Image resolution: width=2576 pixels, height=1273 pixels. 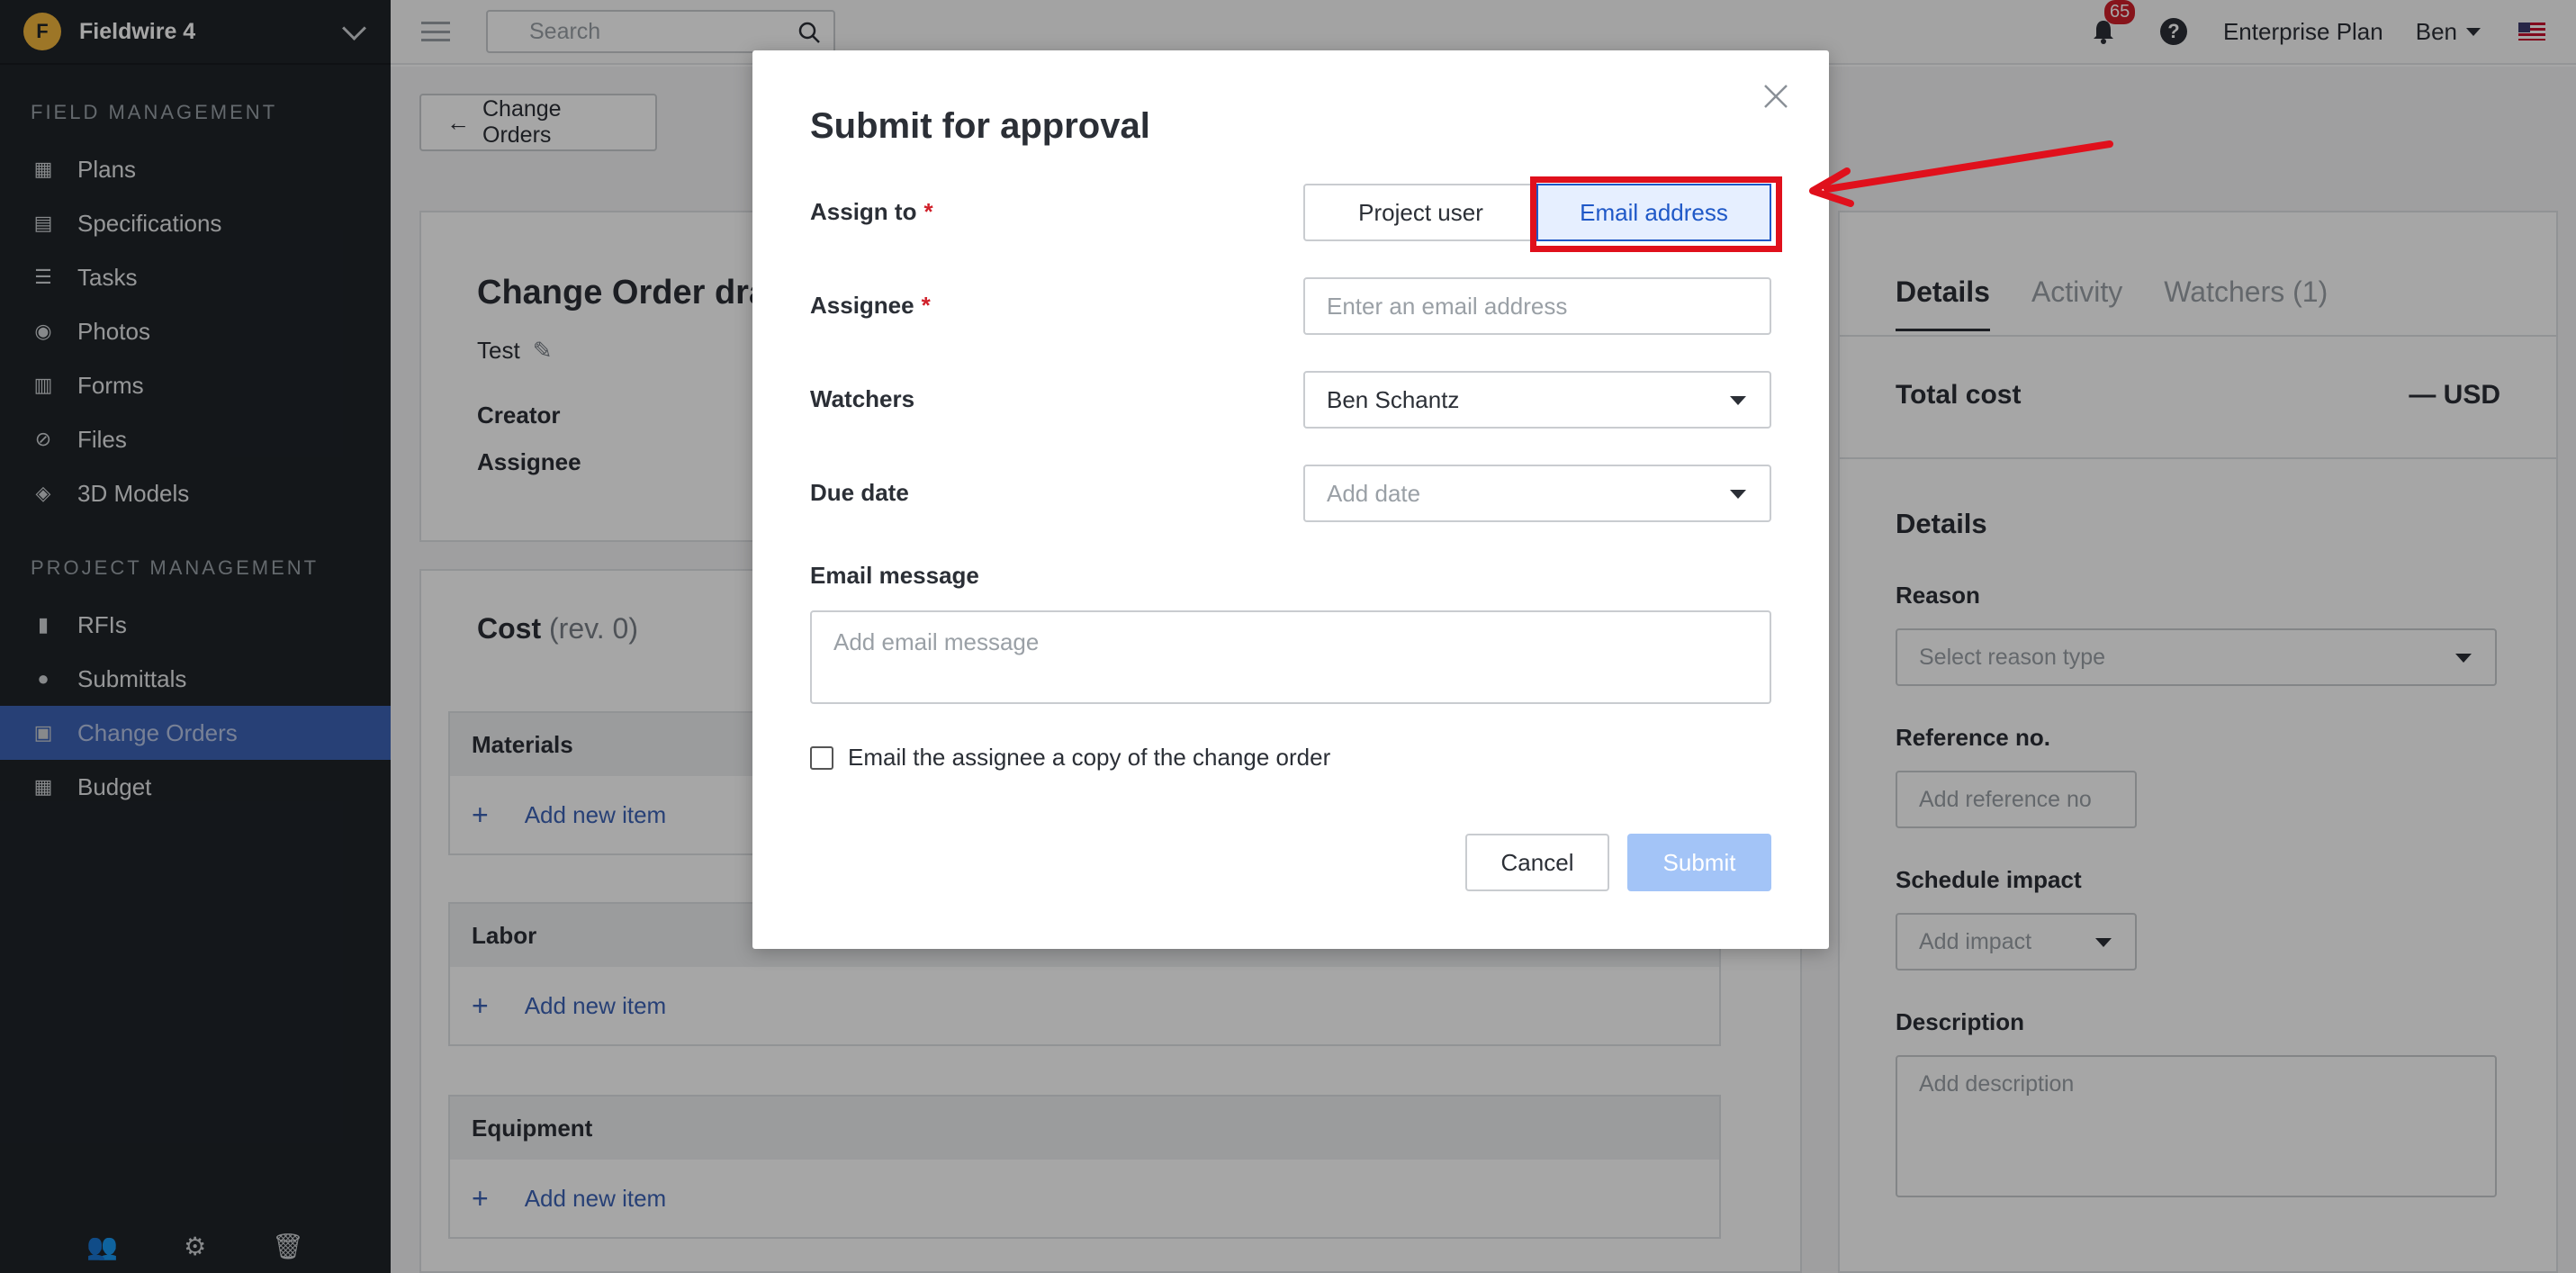 I want to click on watchers-value: Ben Schantz, so click(x=1393, y=399).